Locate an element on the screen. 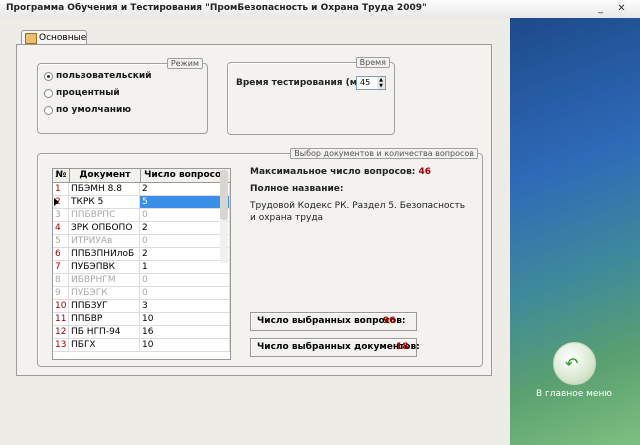 The width and height of the screenshot is (640, 445). table-row: 9 ПУБЭГК 0 is located at coordinates (141, 293).